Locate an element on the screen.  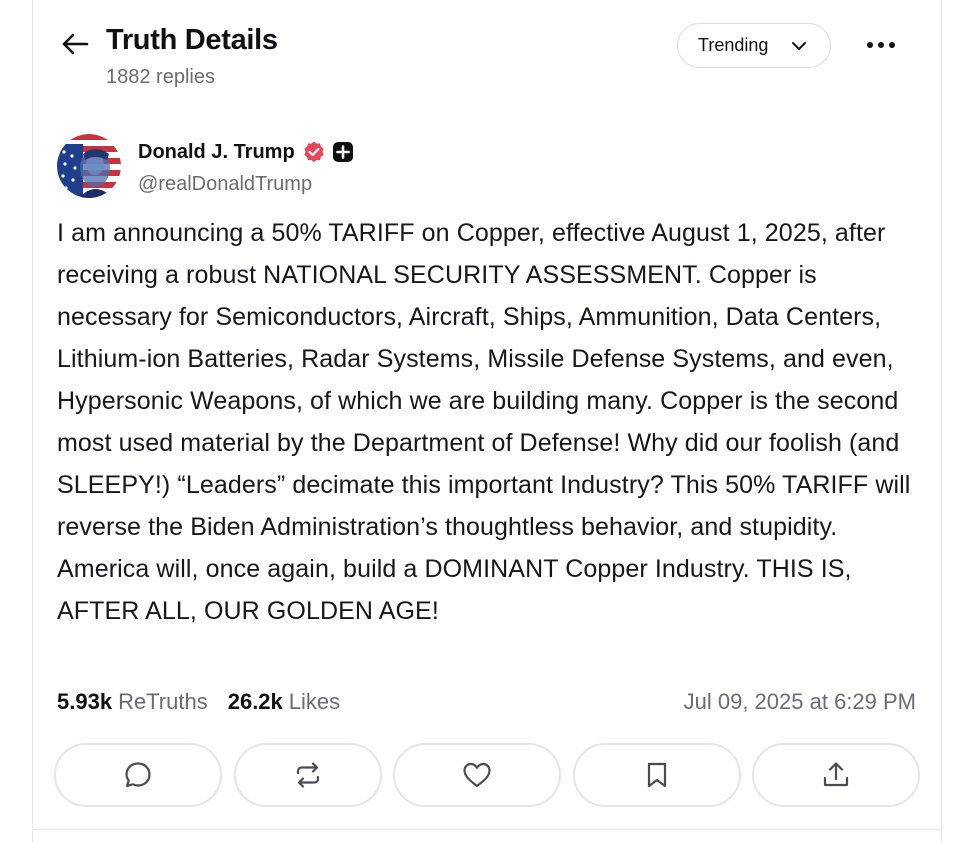
bookmark-icon is located at coordinates (657, 775).